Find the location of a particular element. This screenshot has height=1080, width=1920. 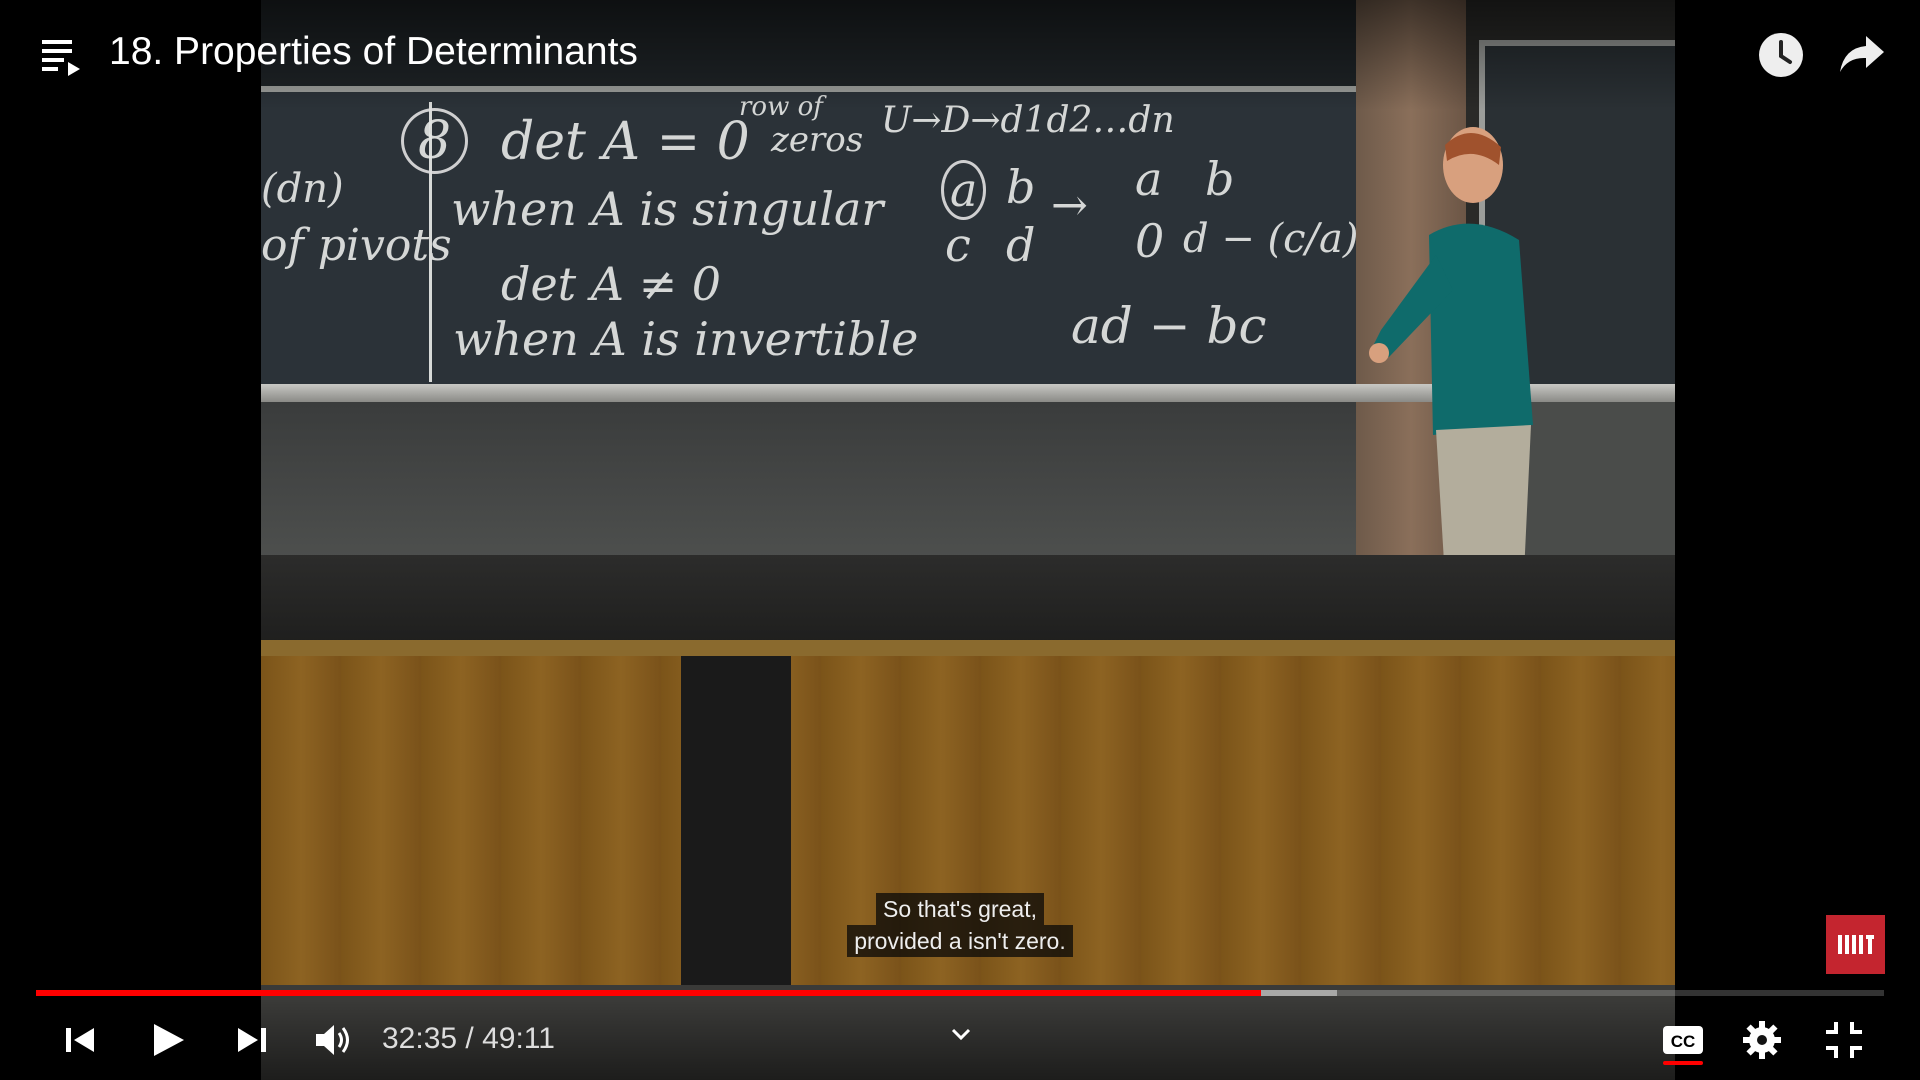

board-item-number: 8 is located at coordinates (435, 141).